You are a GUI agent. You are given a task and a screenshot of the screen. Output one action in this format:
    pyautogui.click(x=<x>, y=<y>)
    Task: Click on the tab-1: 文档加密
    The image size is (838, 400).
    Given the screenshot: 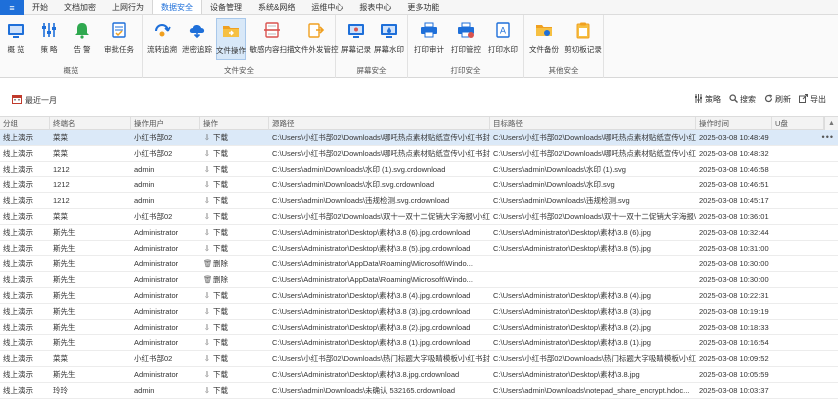 What is the action you would take?
    pyautogui.click(x=80, y=7)
    